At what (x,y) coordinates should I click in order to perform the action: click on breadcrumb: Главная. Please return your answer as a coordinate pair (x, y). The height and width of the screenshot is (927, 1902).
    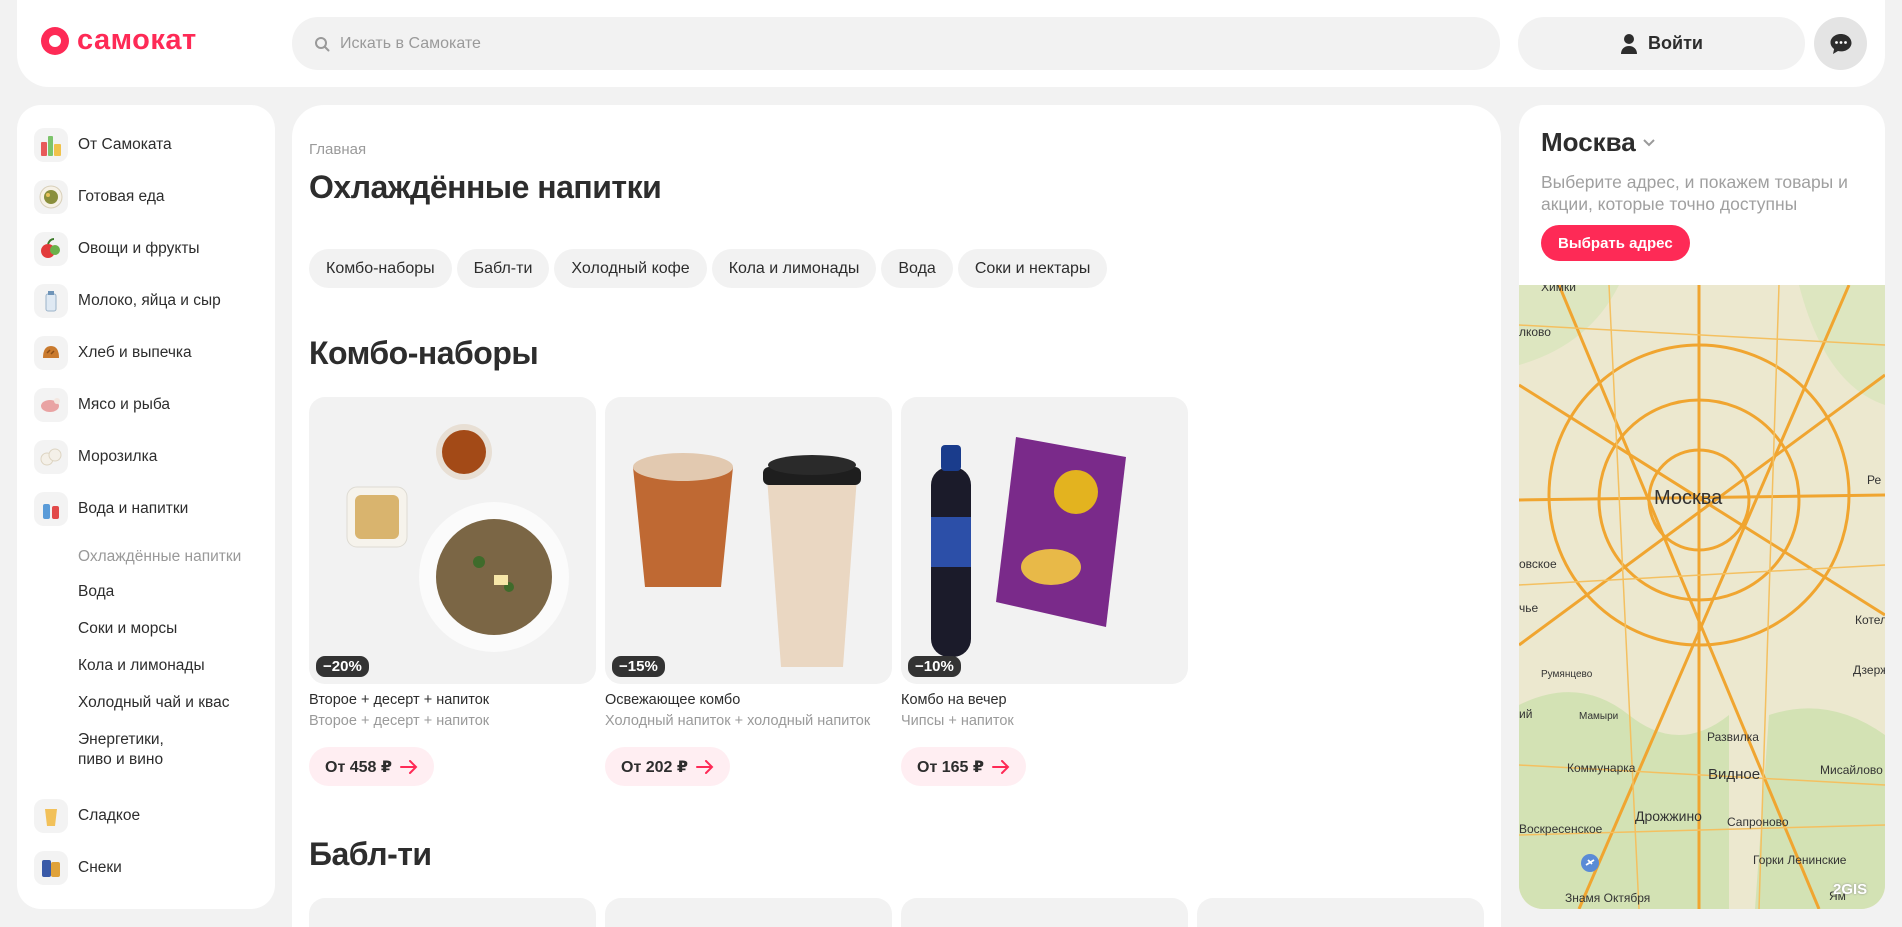
    Looking at the image, I should click on (337, 149).